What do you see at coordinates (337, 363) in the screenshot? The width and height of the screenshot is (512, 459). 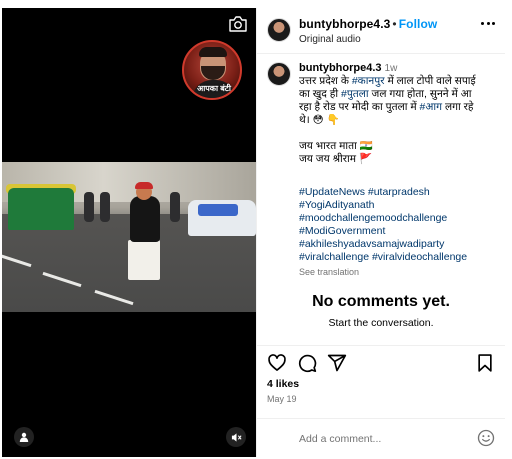 I see `share-icon` at bounding box center [337, 363].